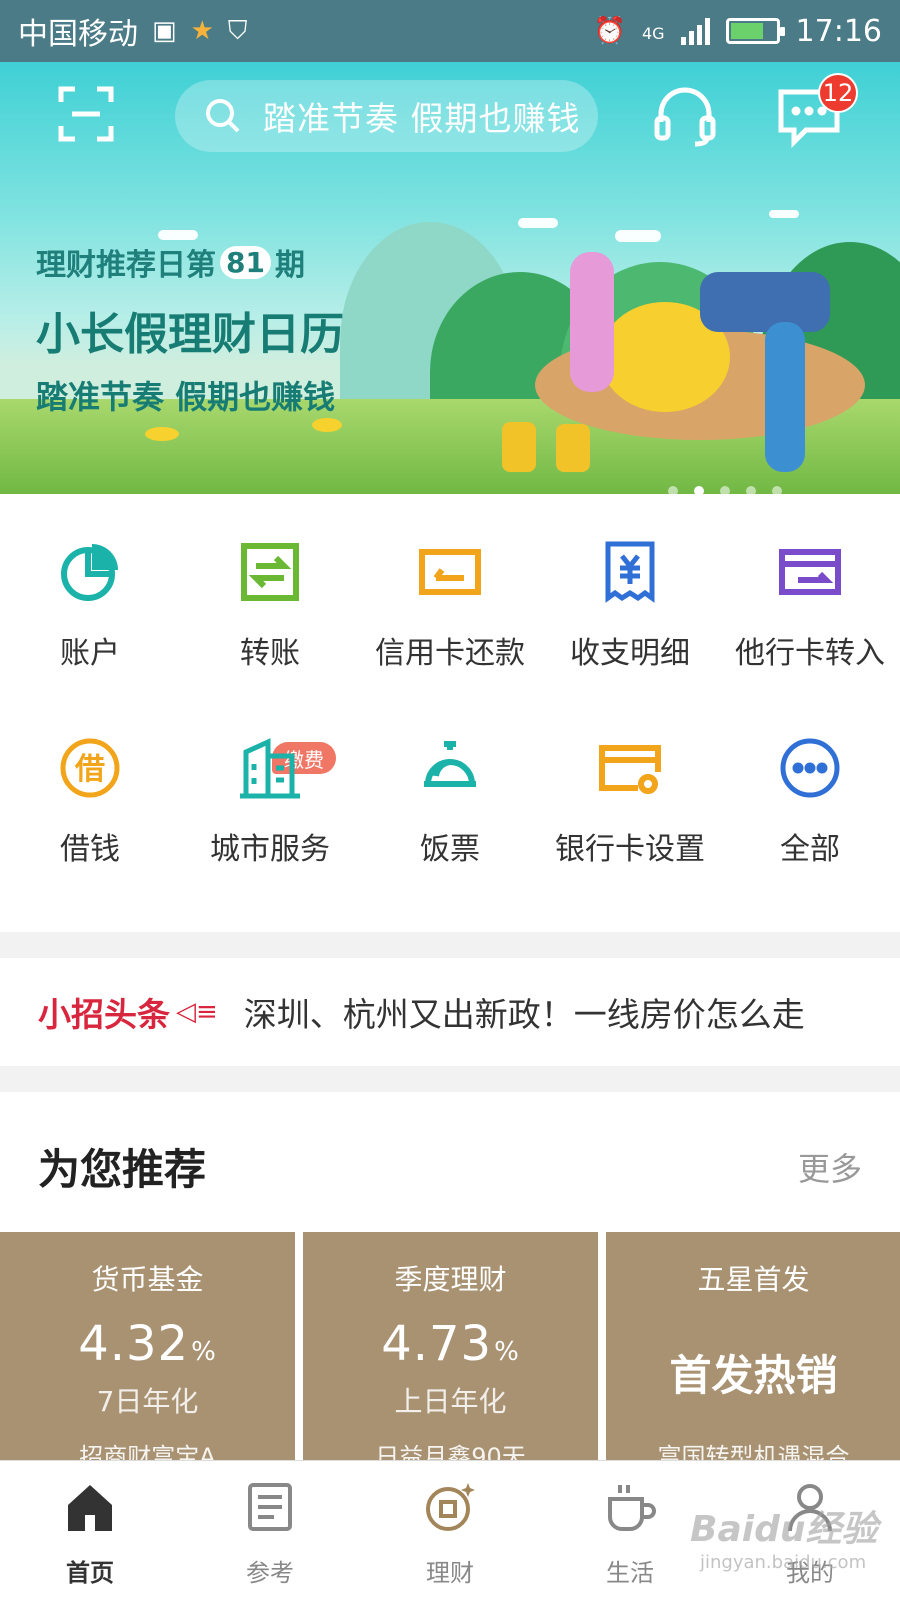  What do you see at coordinates (695, 31) in the screenshot?
I see `signal-icon` at bounding box center [695, 31].